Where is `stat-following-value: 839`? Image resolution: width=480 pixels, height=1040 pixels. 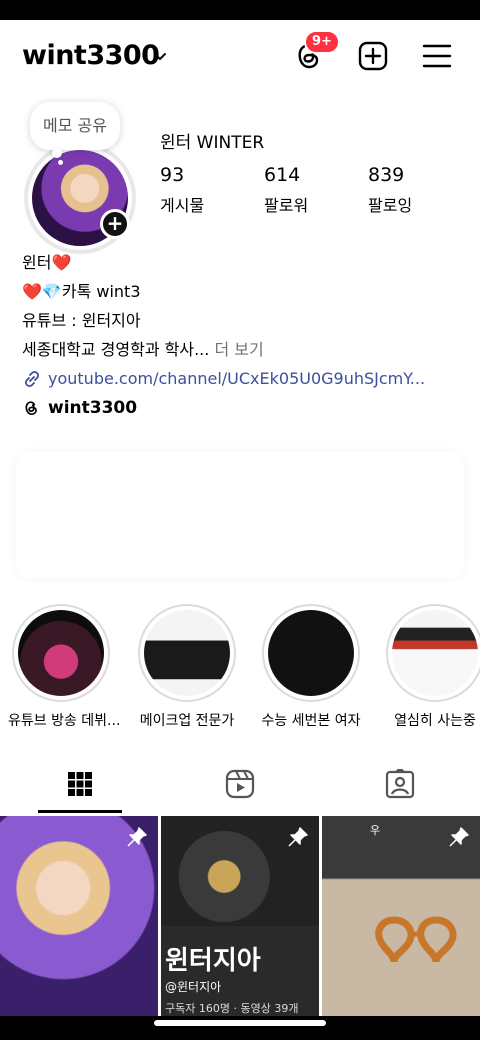
stat-following-value: 839 is located at coordinates (386, 175).